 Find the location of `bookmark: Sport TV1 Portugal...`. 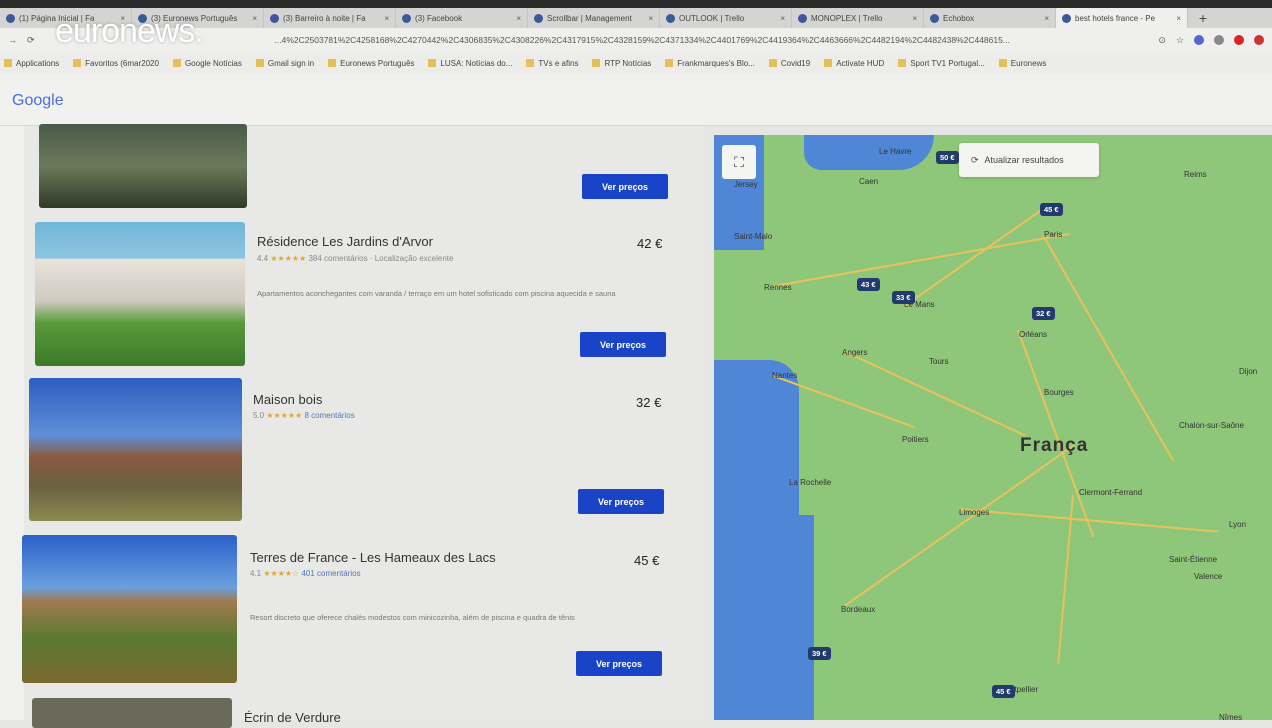

bookmark: Sport TV1 Portugal... is located at coordinates (941, 63).